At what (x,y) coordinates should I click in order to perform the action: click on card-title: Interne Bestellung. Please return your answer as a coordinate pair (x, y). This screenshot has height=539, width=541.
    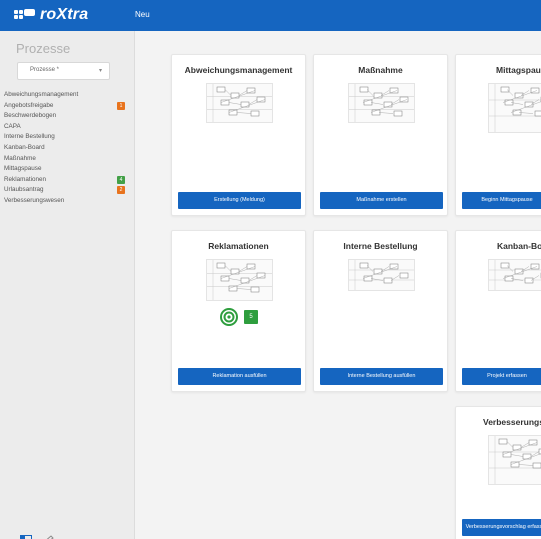
    Looking at the image, I should click on (380, 246).